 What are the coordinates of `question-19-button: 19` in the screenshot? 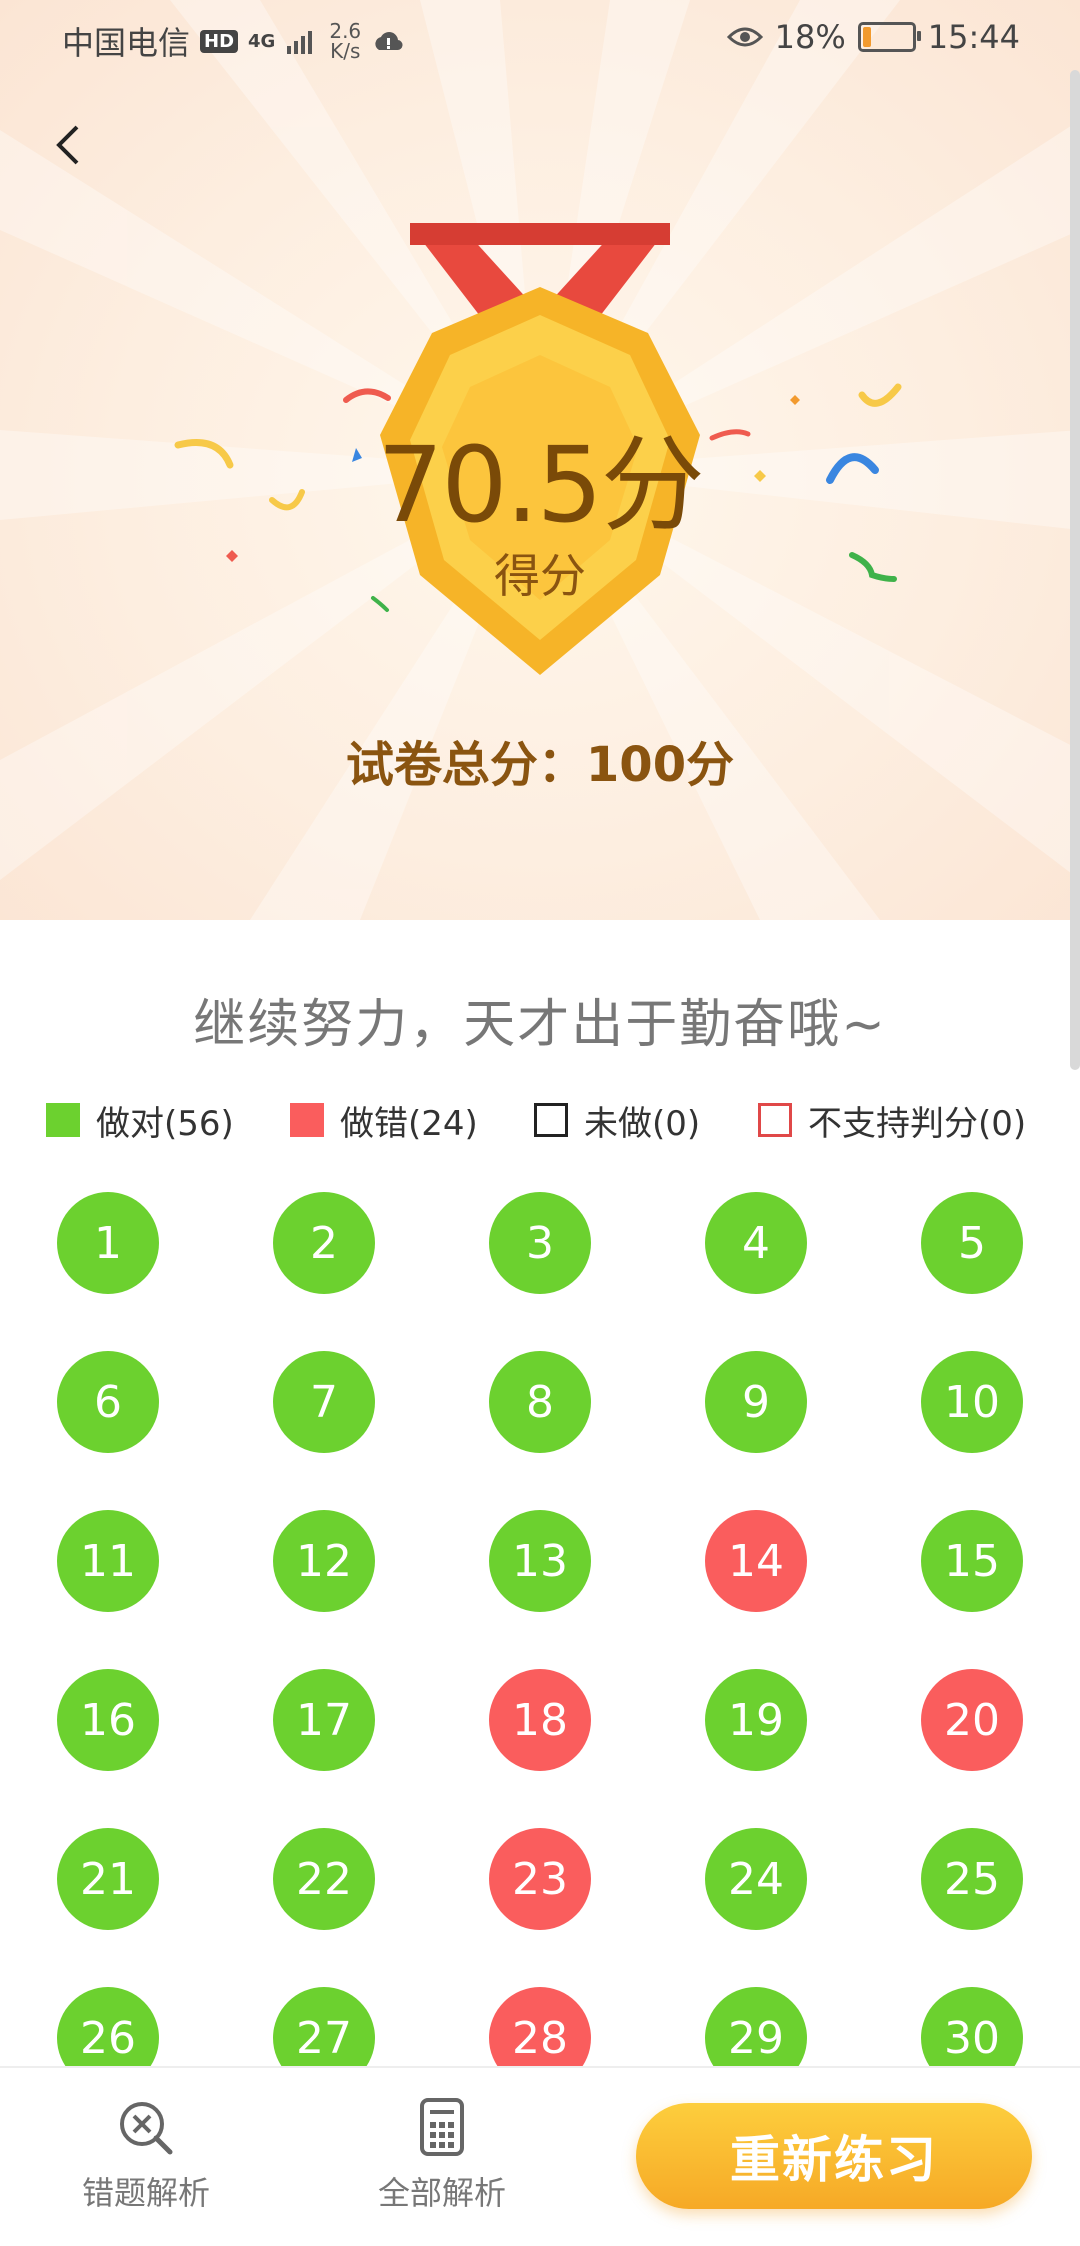 It's located at (756, 1720).